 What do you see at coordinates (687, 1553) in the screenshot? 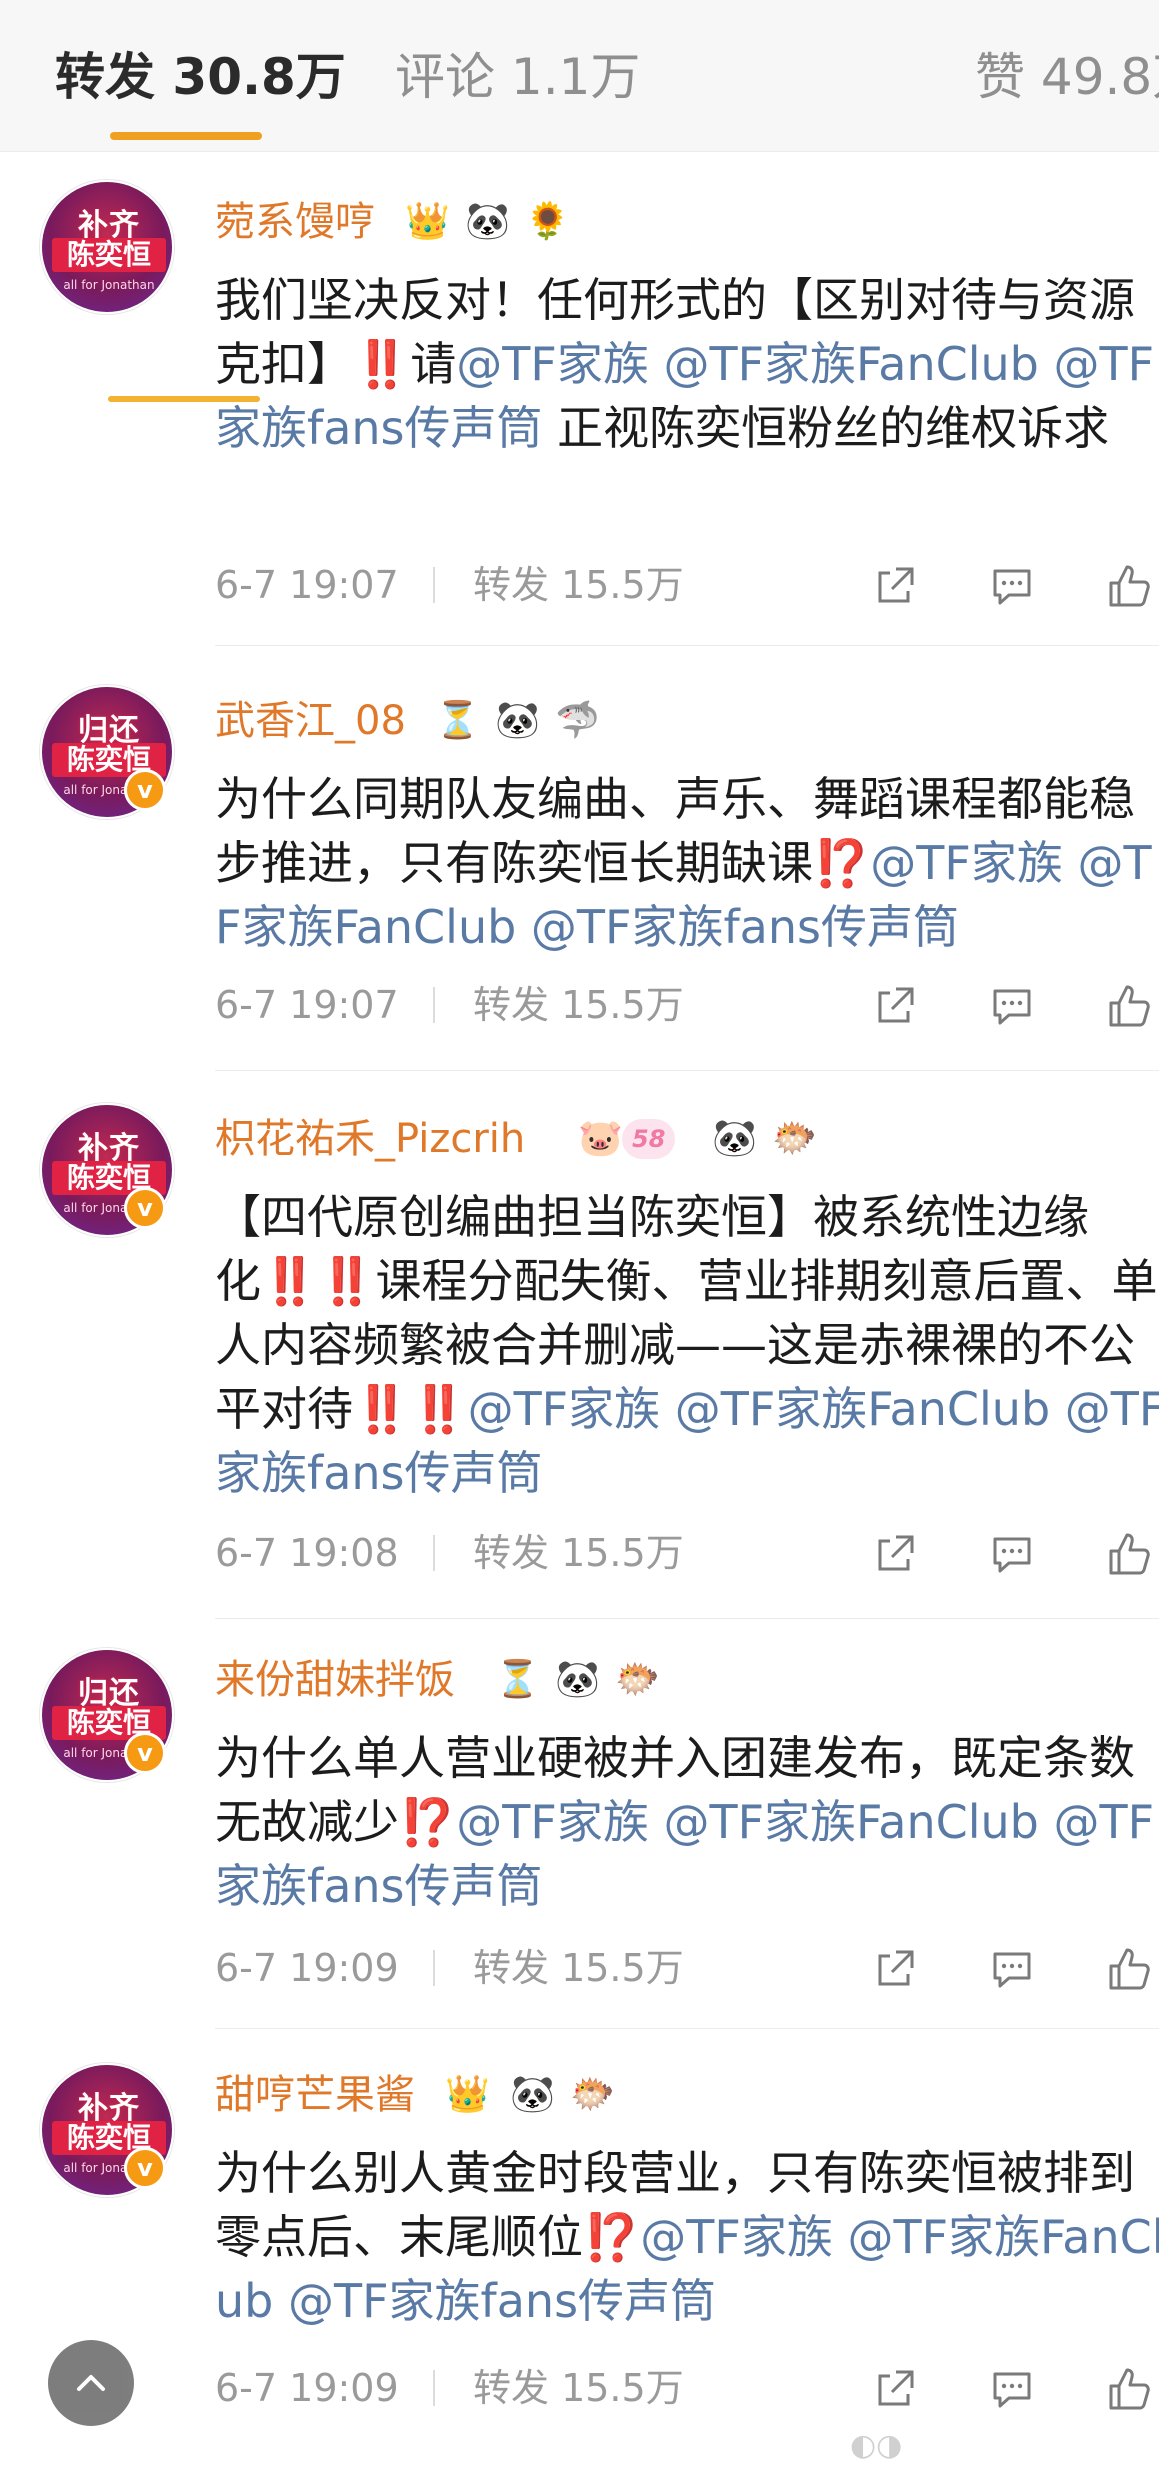
I see `comment-meta: 6-7 19:08 转发 15.5万` at bounding box center [687, 1553].